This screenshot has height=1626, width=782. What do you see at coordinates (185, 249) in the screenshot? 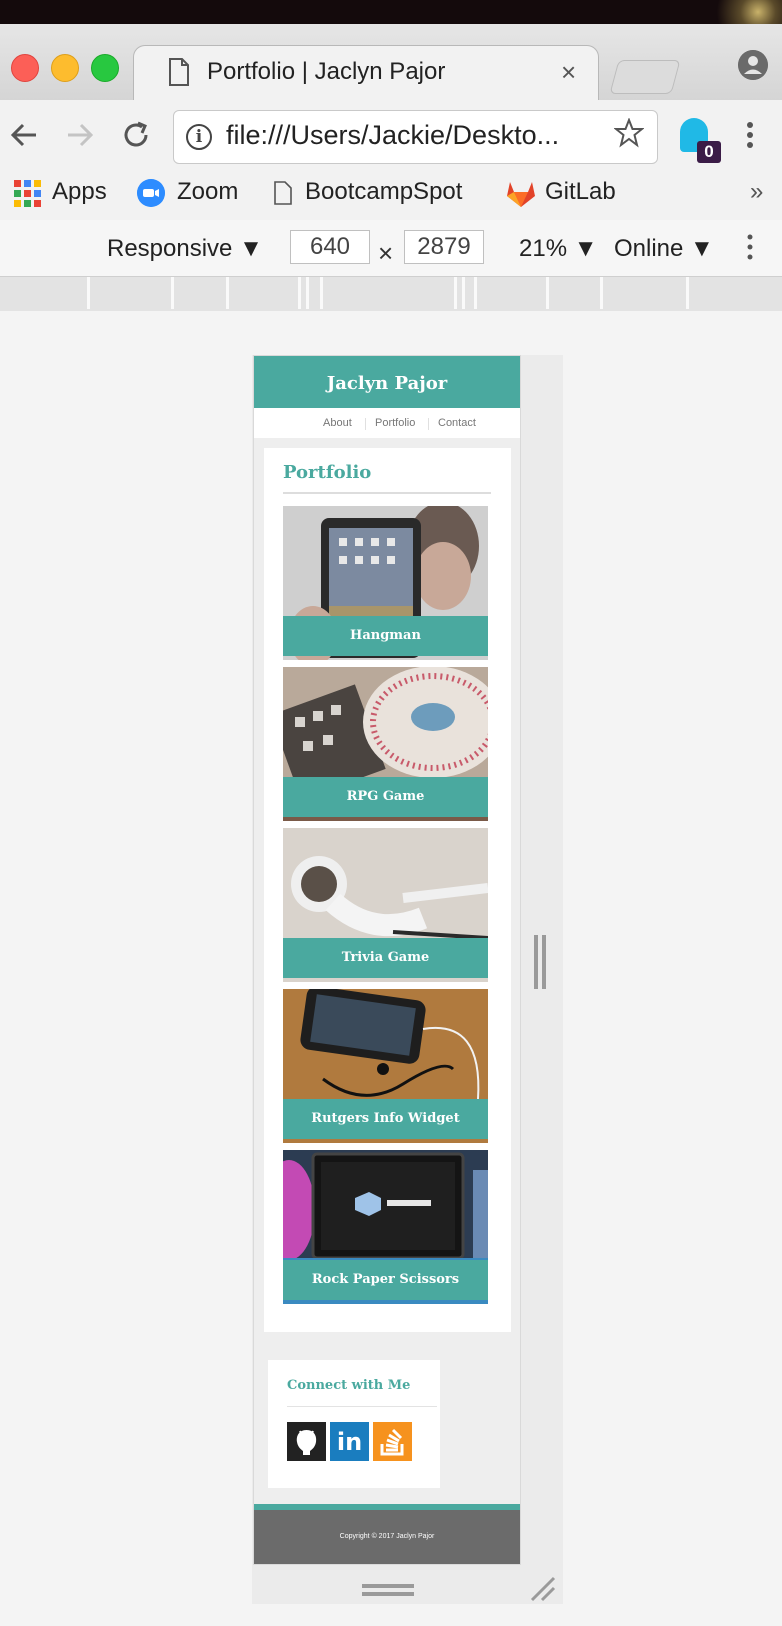
I see `device-select: Responsive ▼` at bounding box center [185, 249].